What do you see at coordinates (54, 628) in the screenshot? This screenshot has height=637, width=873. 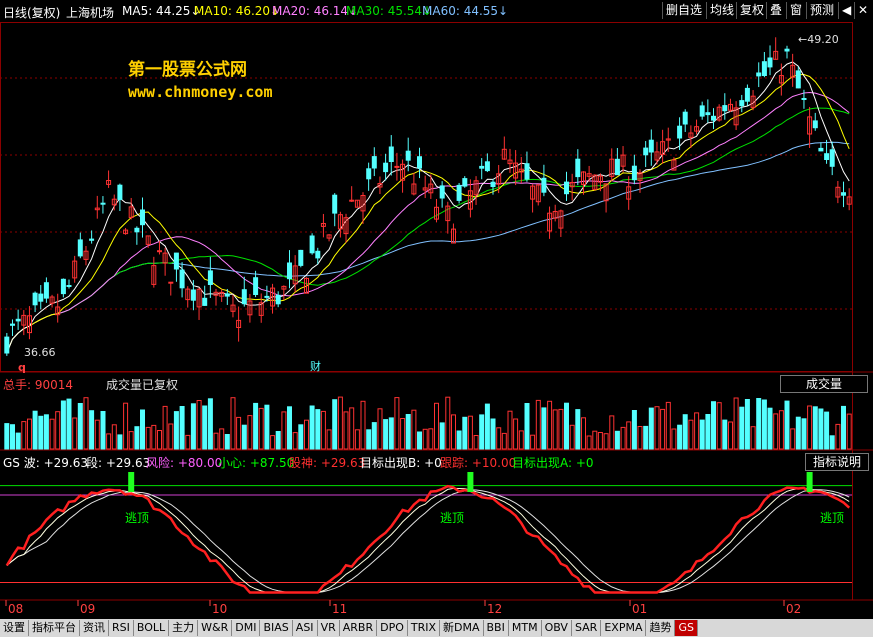 I see `tab-指标平台: 指标平台` at bounding box center [54, 628].